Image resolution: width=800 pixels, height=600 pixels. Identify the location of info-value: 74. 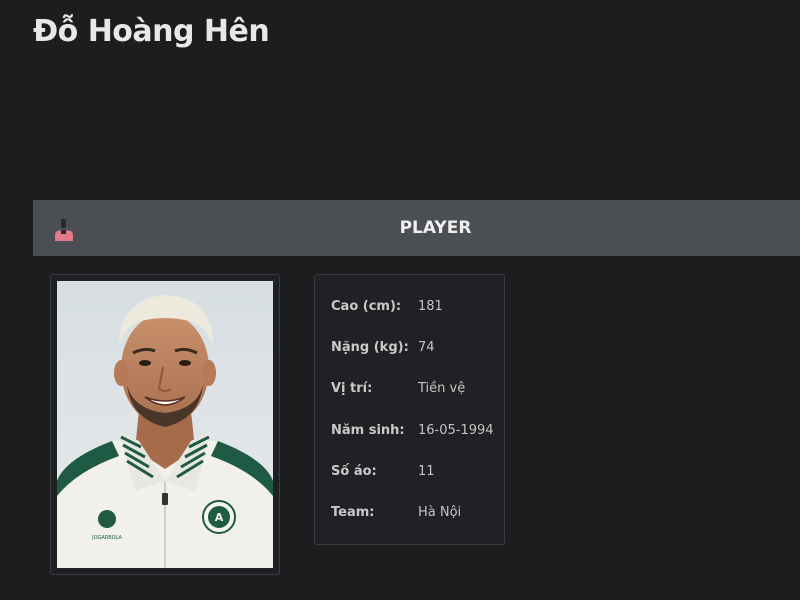
(426, 347).